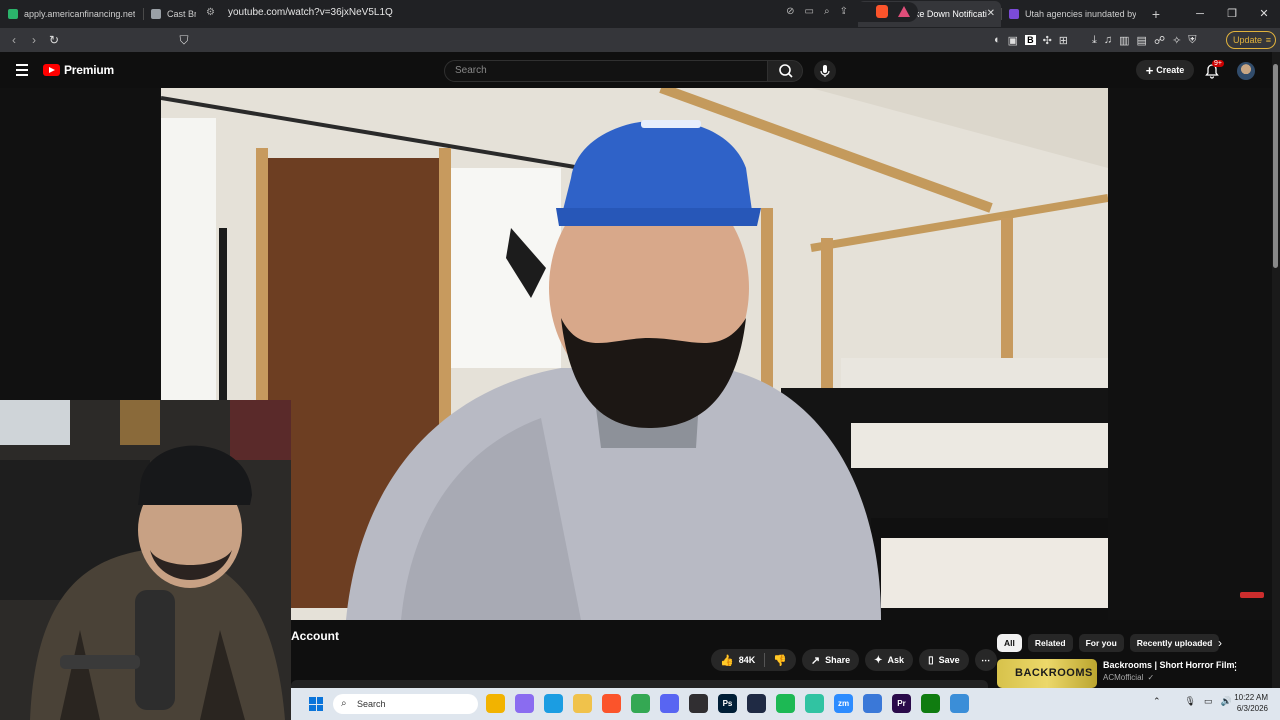 The image size is (1280, 720). I want to click on app-icon, so click(756, 703).